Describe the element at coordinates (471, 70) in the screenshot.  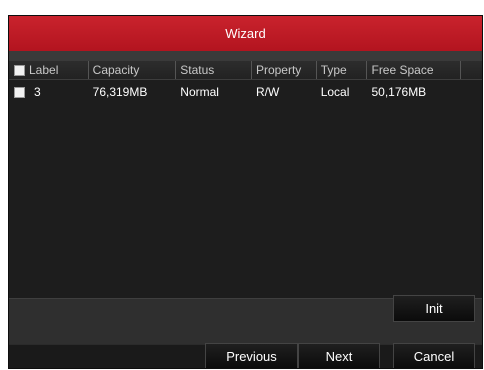
I see `header-spacer` at that location.